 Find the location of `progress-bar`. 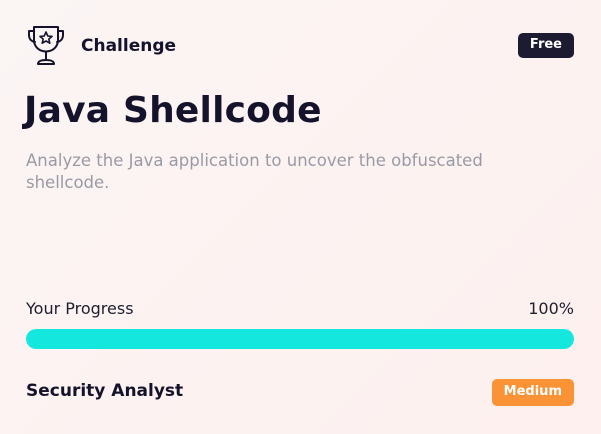

progress-bar is located at coordinates (300, 339).